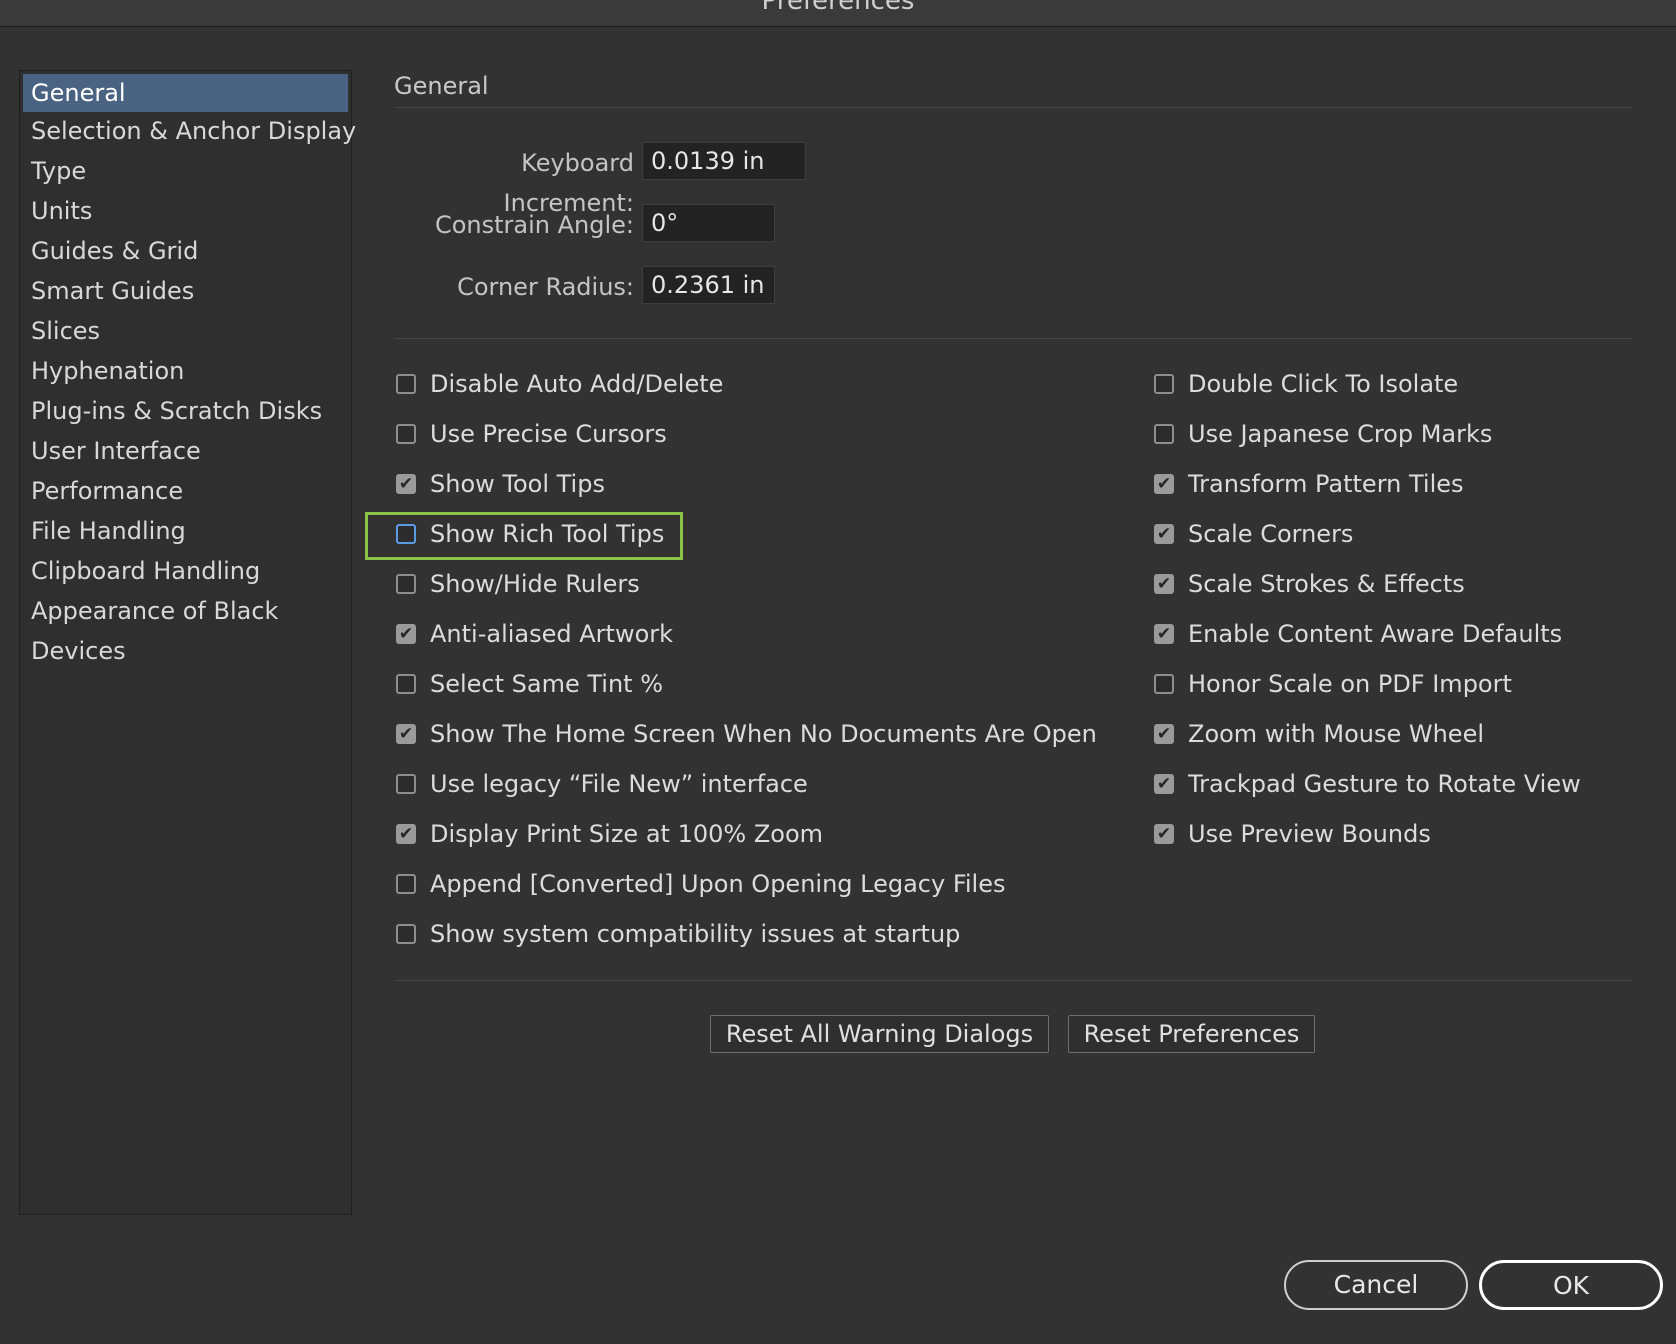 This screenshot has width=1676, height=1344. I want to click on constrain-angle-input: 0°, so click(708, 223).